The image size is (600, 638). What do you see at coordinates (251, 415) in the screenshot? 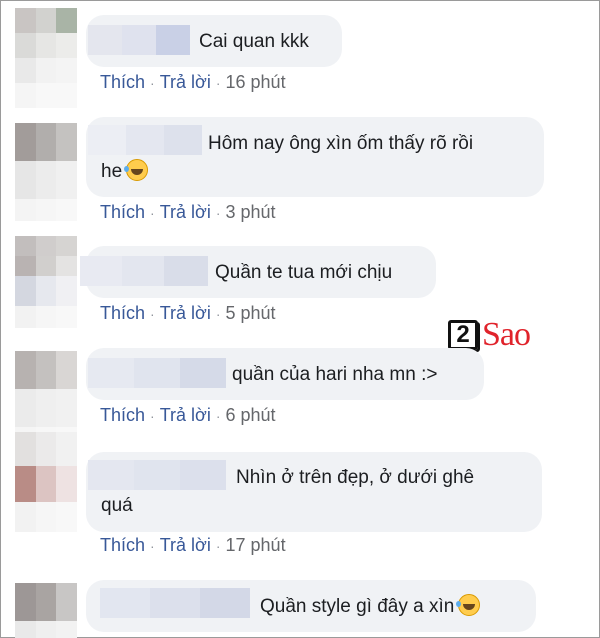
I see `timestamp: 6 phút` at bounding box center [251, 415].